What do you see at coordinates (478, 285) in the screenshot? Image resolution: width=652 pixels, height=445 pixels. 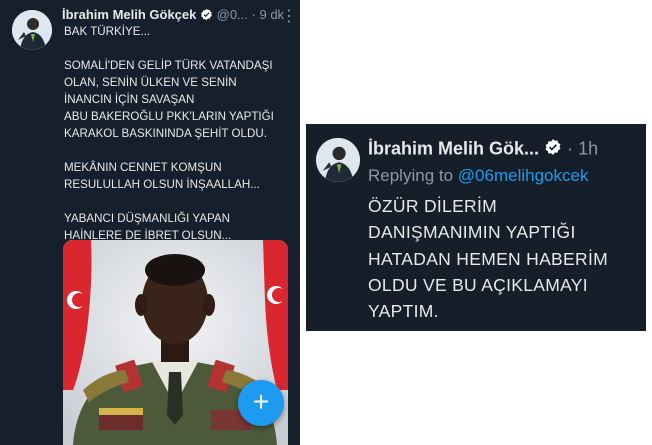 I see `reply-line: OLDU VE BU AÇIKLAMAYI` at bounding box center [478, 285].